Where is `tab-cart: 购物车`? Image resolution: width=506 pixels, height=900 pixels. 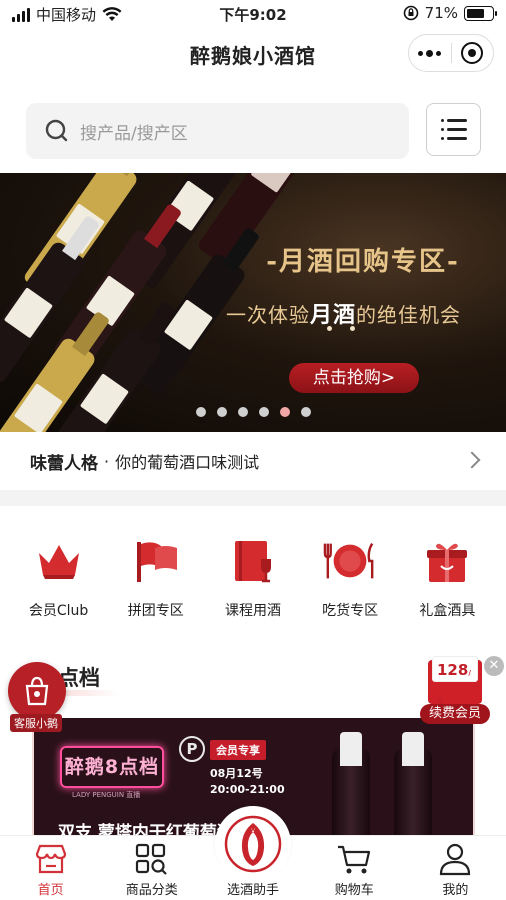 tab-cart: 购物车 is located at coordinates (354, 868).